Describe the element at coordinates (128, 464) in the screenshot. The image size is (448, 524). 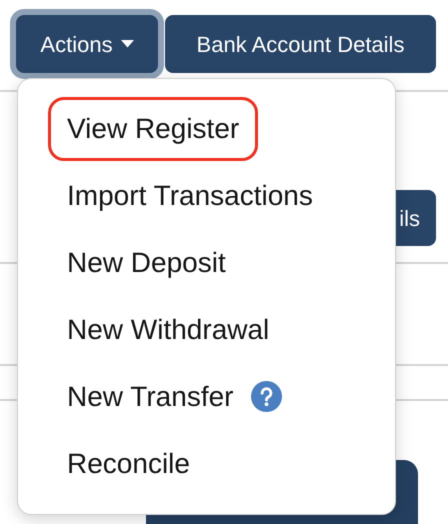
I see `menu-item: Reconcile` at that location.